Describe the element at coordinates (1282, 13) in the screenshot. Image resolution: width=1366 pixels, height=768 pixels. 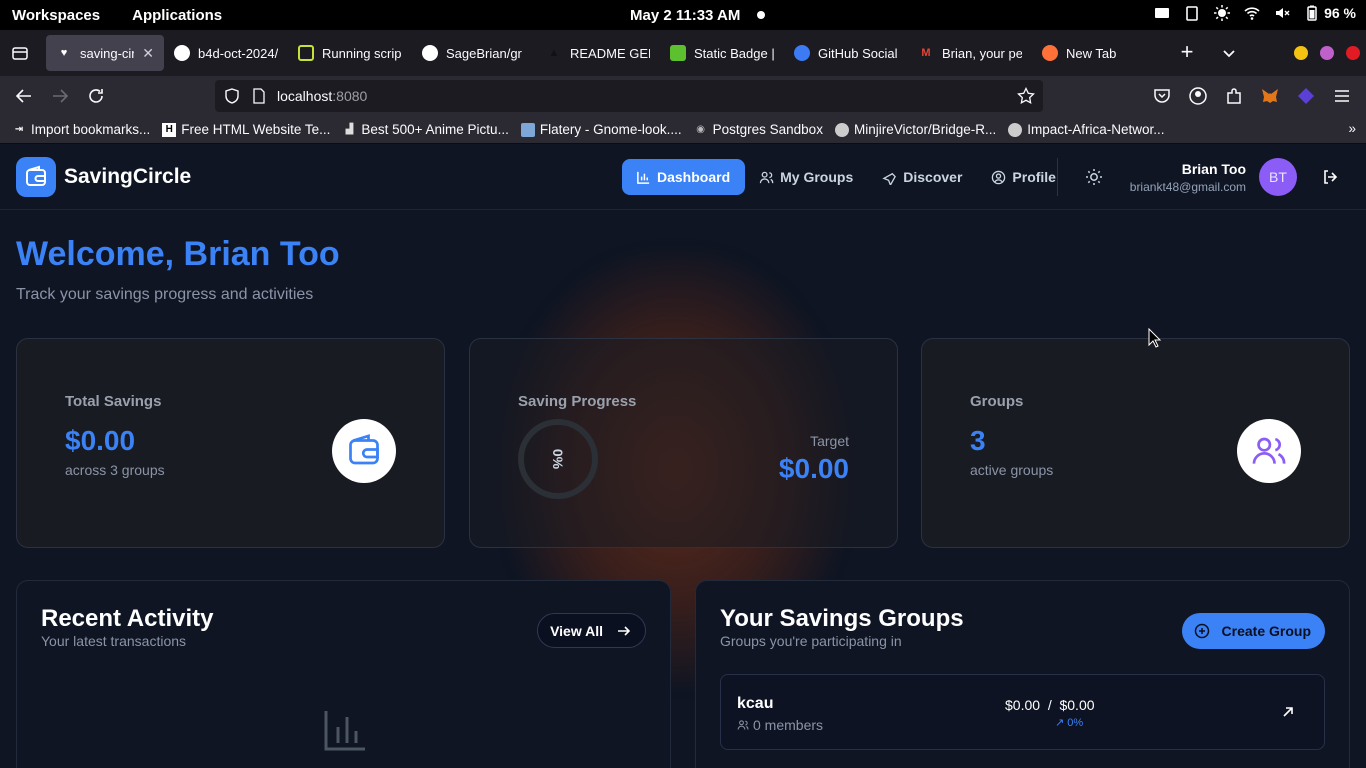
I see `volume-muted-icon` at that location.